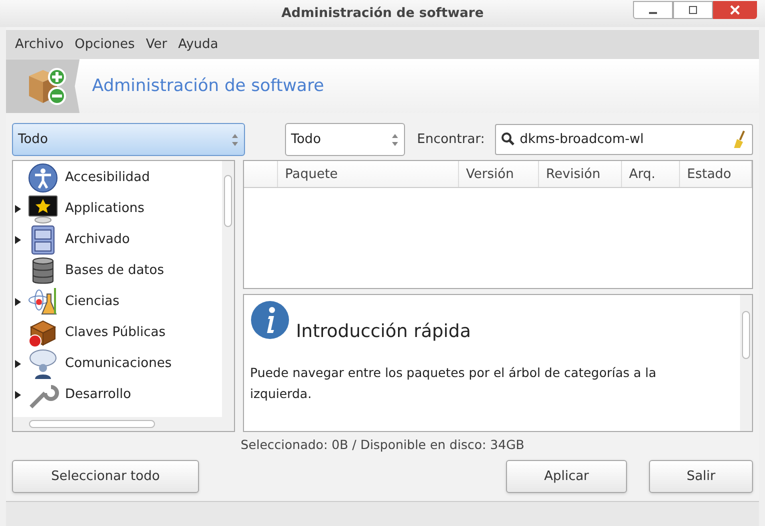 The height and width of the screenshot is (526, 765). What do you see at coordinates (499, 174) in the screenshot?
I see `column-header: Versión` at bounding box center [499, 174].